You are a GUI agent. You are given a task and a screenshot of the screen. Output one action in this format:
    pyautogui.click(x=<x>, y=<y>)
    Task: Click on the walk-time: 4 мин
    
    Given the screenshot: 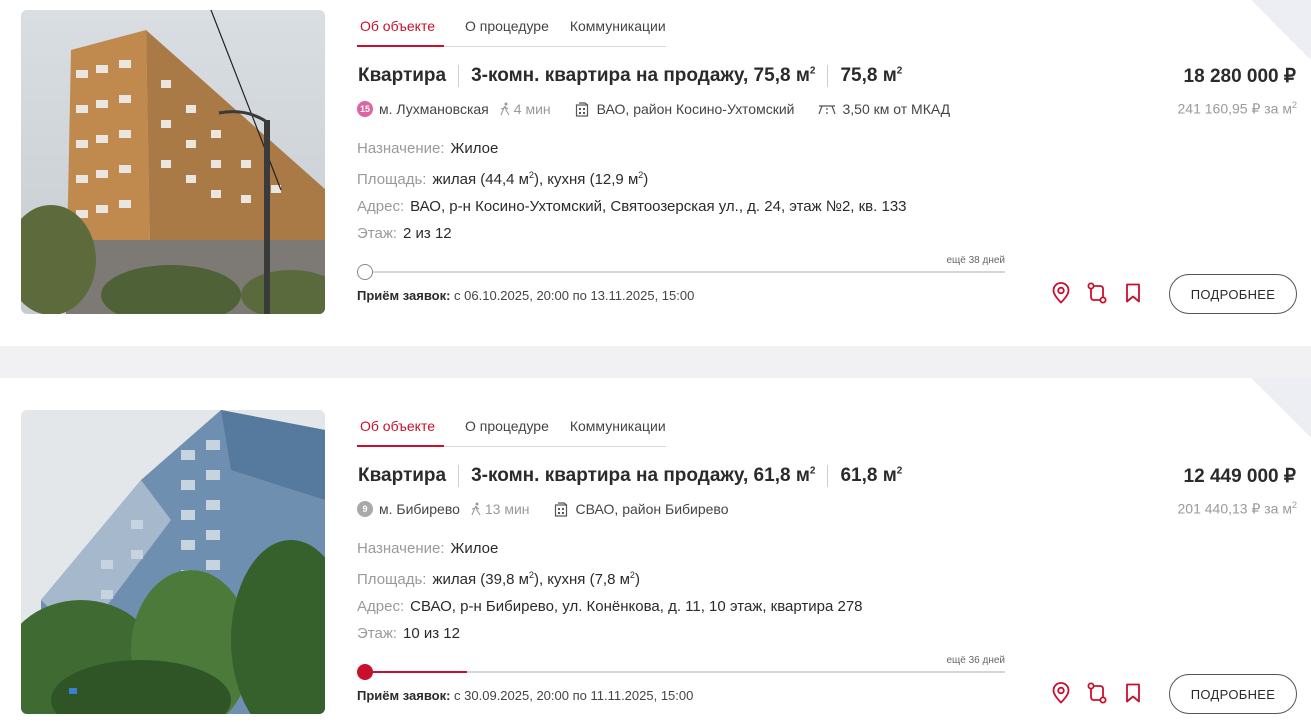 What is the action you would take?
    pyautogui.click(x=525, y=109)
    